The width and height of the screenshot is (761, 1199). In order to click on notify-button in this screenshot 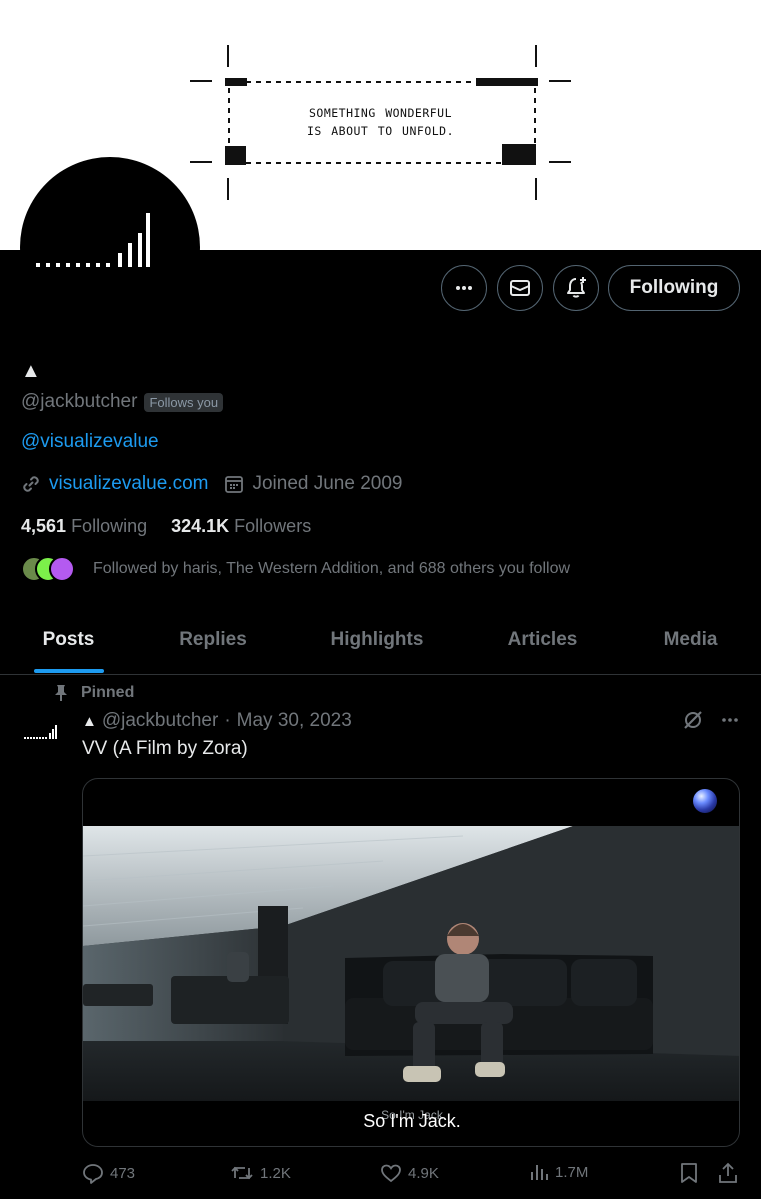, I will do `click(576, 288)`.